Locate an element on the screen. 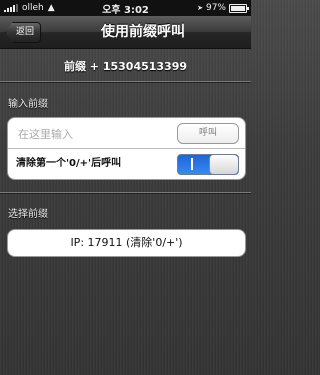  prefix-option-item: IP: 17911 (清除'0/+') is located at coordinates (126, 243).